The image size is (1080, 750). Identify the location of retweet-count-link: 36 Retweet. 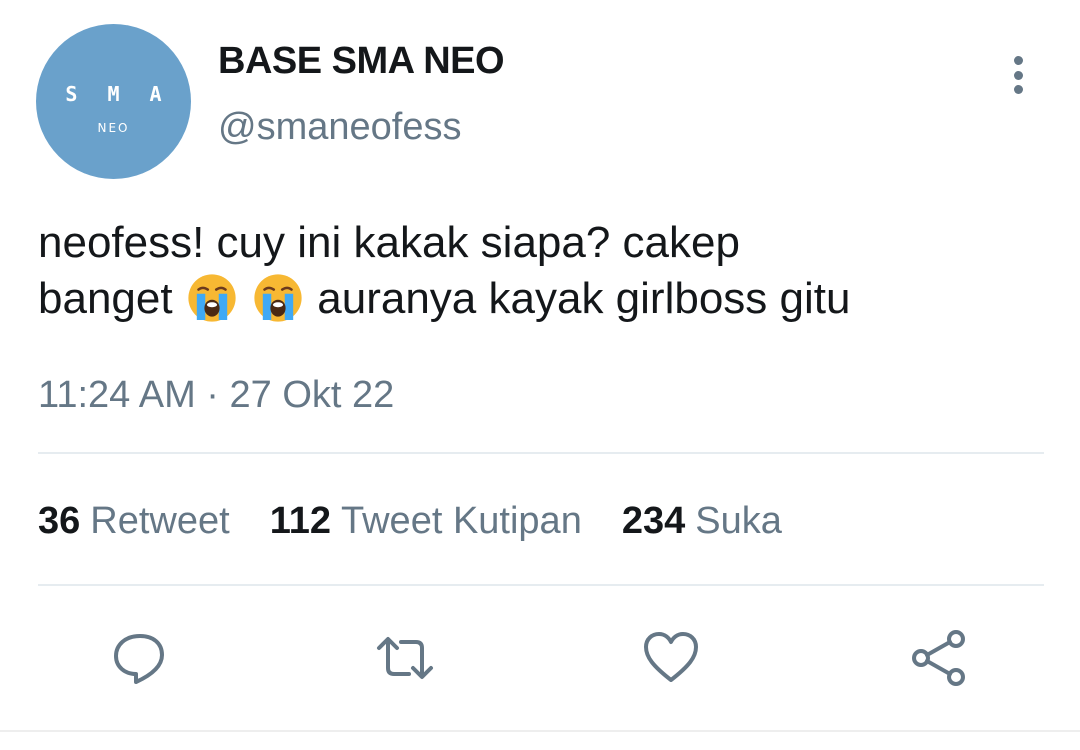
(134, 521).